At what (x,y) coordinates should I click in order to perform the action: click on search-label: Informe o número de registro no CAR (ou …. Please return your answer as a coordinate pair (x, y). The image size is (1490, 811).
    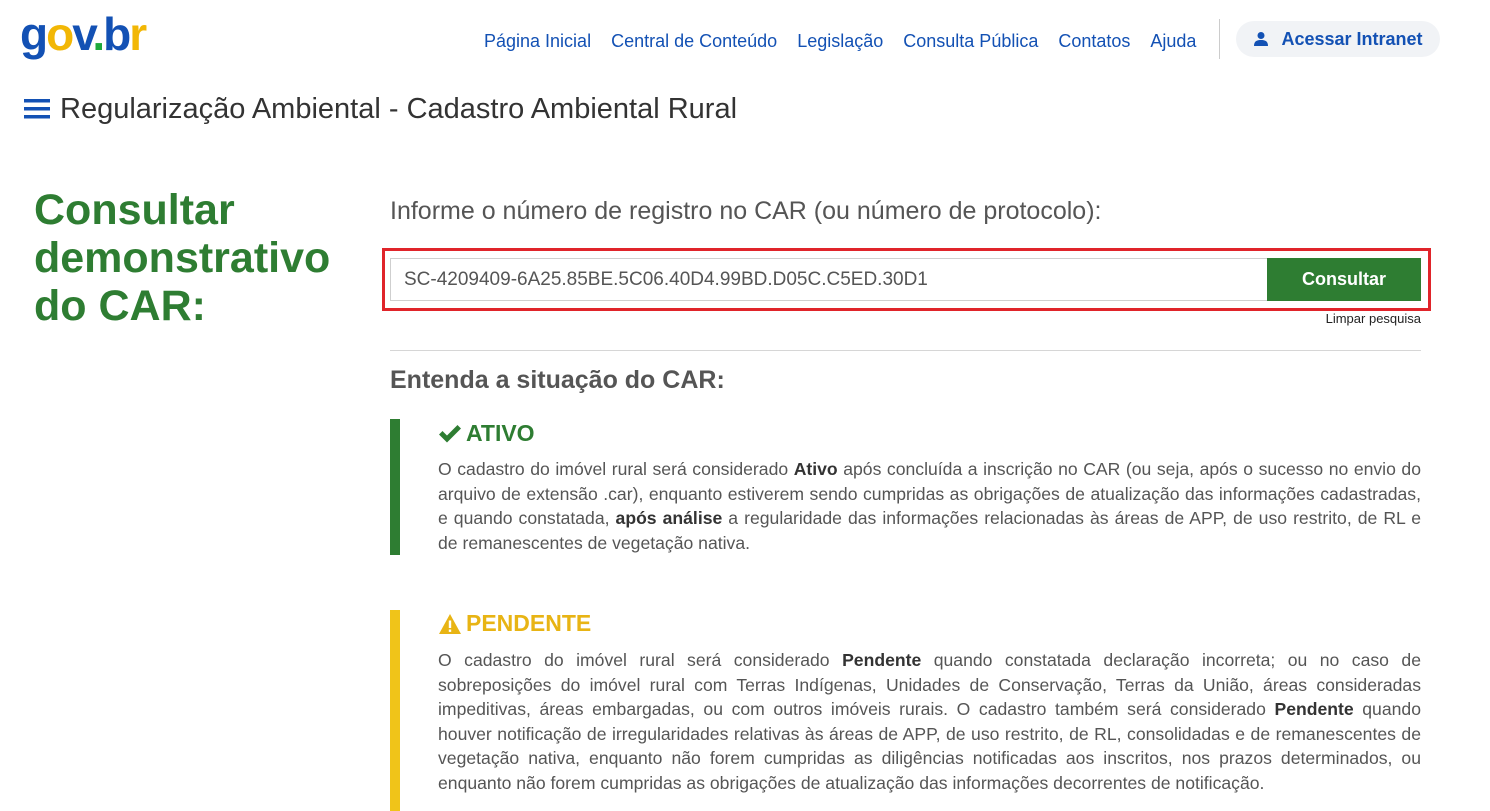
    Looking at the image, I should click on (746, 211).